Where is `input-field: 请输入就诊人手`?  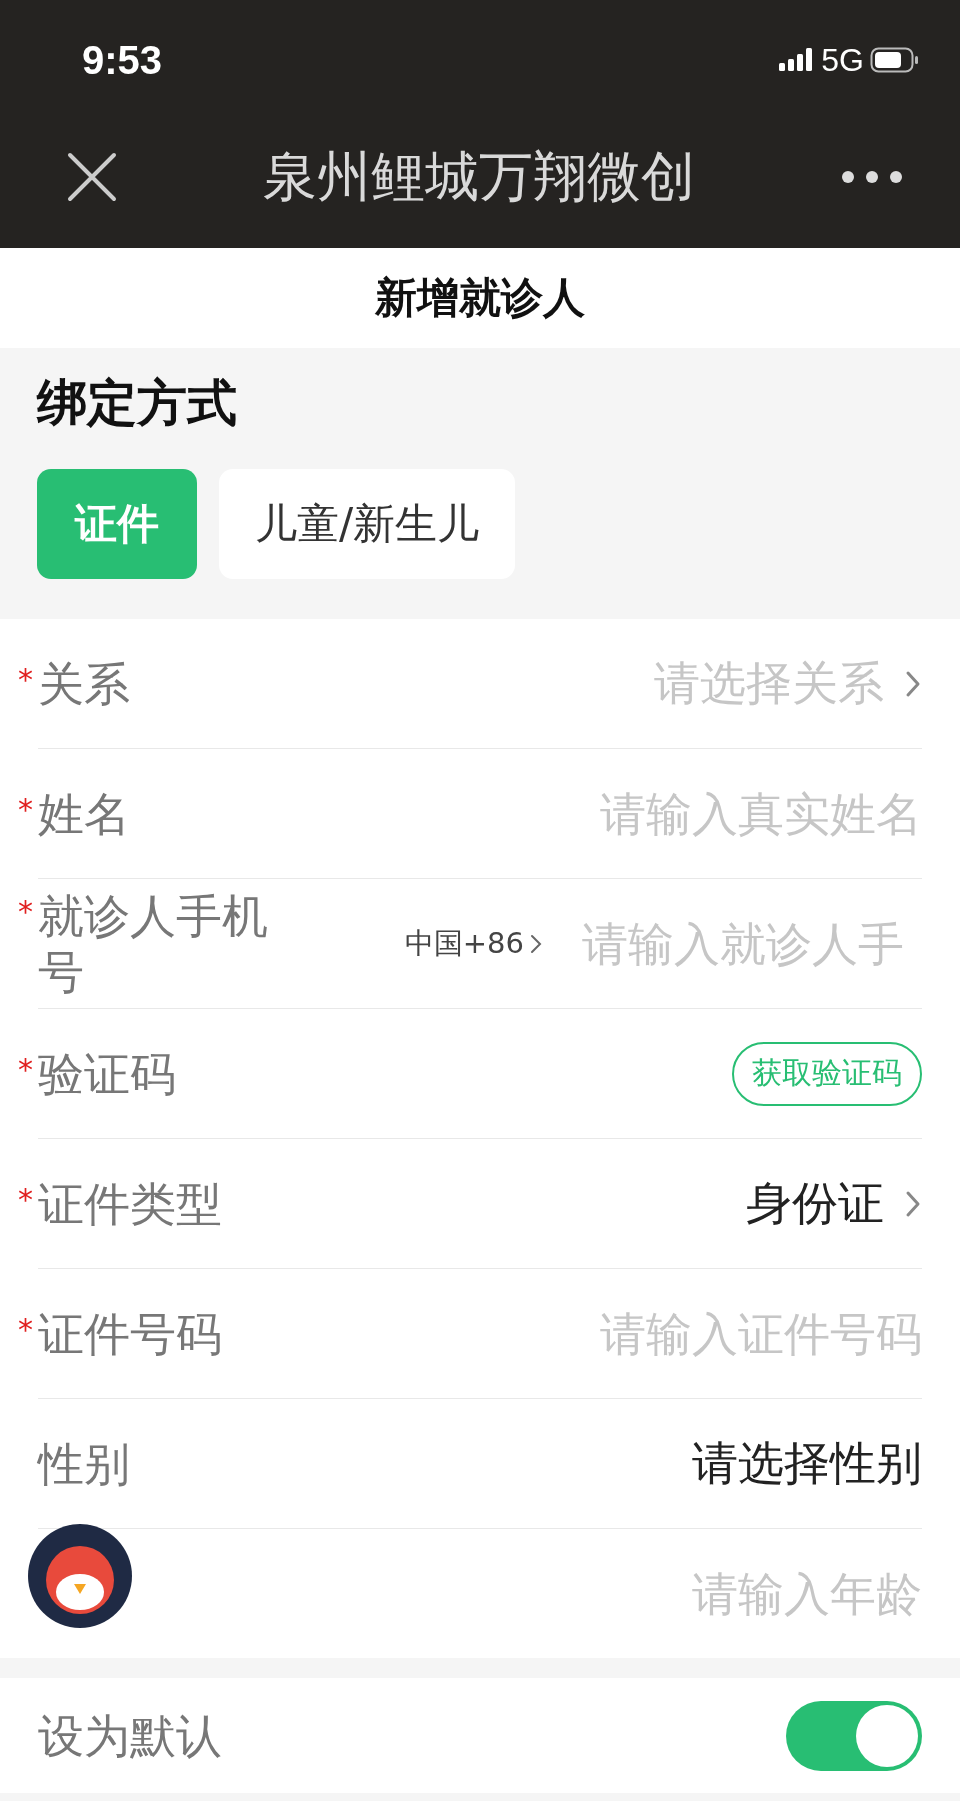
input-field: 请输入就诊人手 is located at coordinates (752, 943).